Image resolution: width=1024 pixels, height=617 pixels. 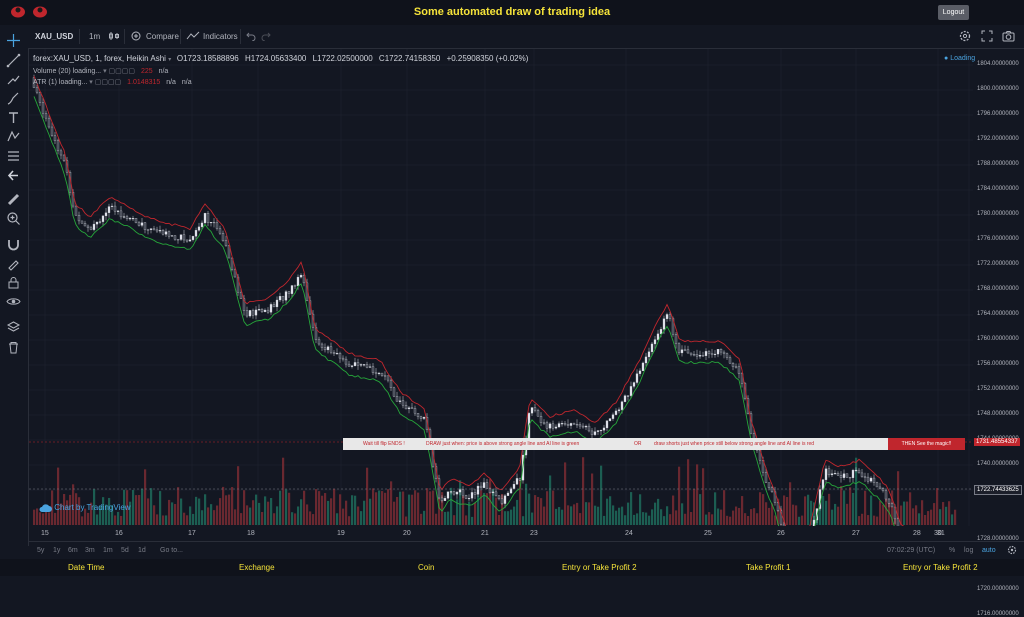 What do you see at coordinates (99, 58) in the screenshot?
I see `symbol-description: forex:XAU_USD, 1, forex, Heikin Ashi` at bounding box center [99, 58].